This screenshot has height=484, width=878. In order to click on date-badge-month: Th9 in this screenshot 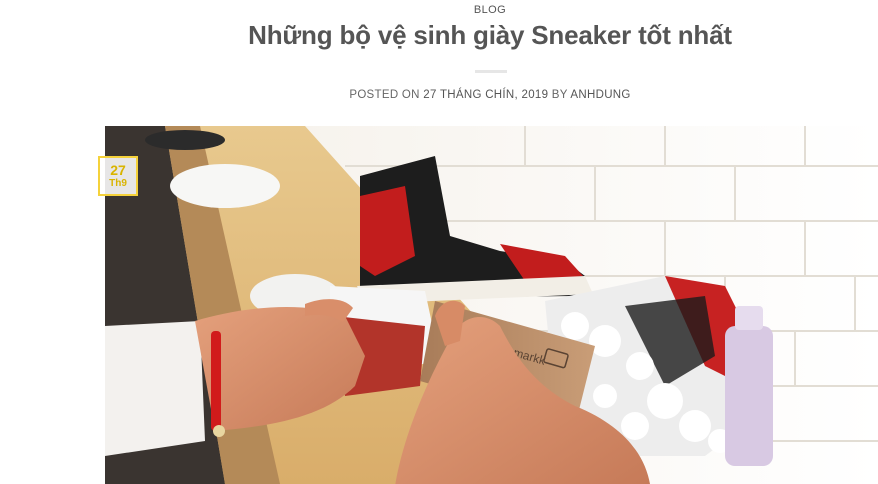, I will do `click(118, 183)`.